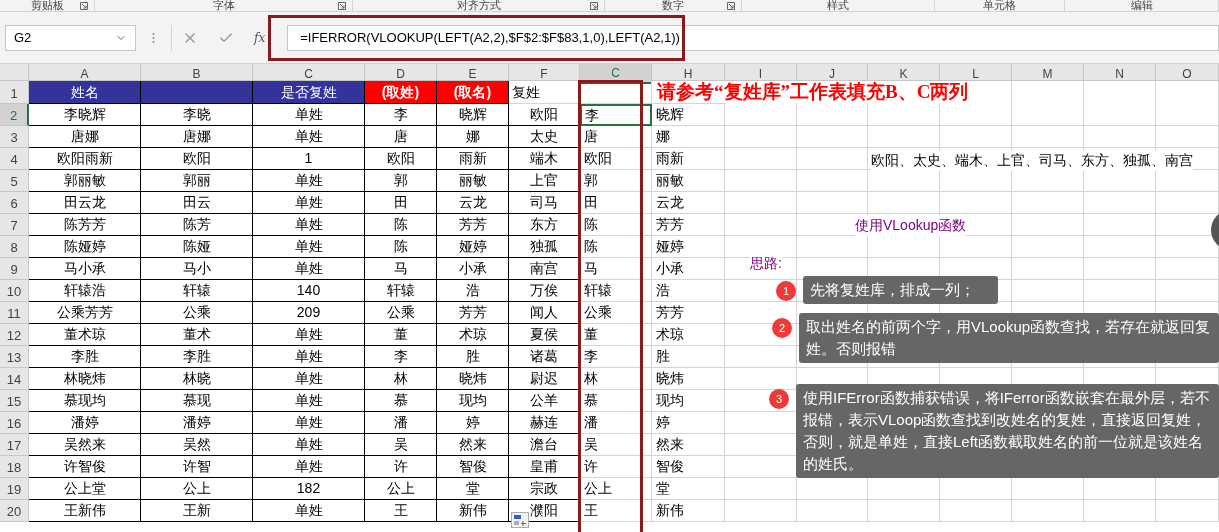 This screenshot has width=1219, height=532. I want to click on table-cell: 公乘芳芳, so click(85, 313).